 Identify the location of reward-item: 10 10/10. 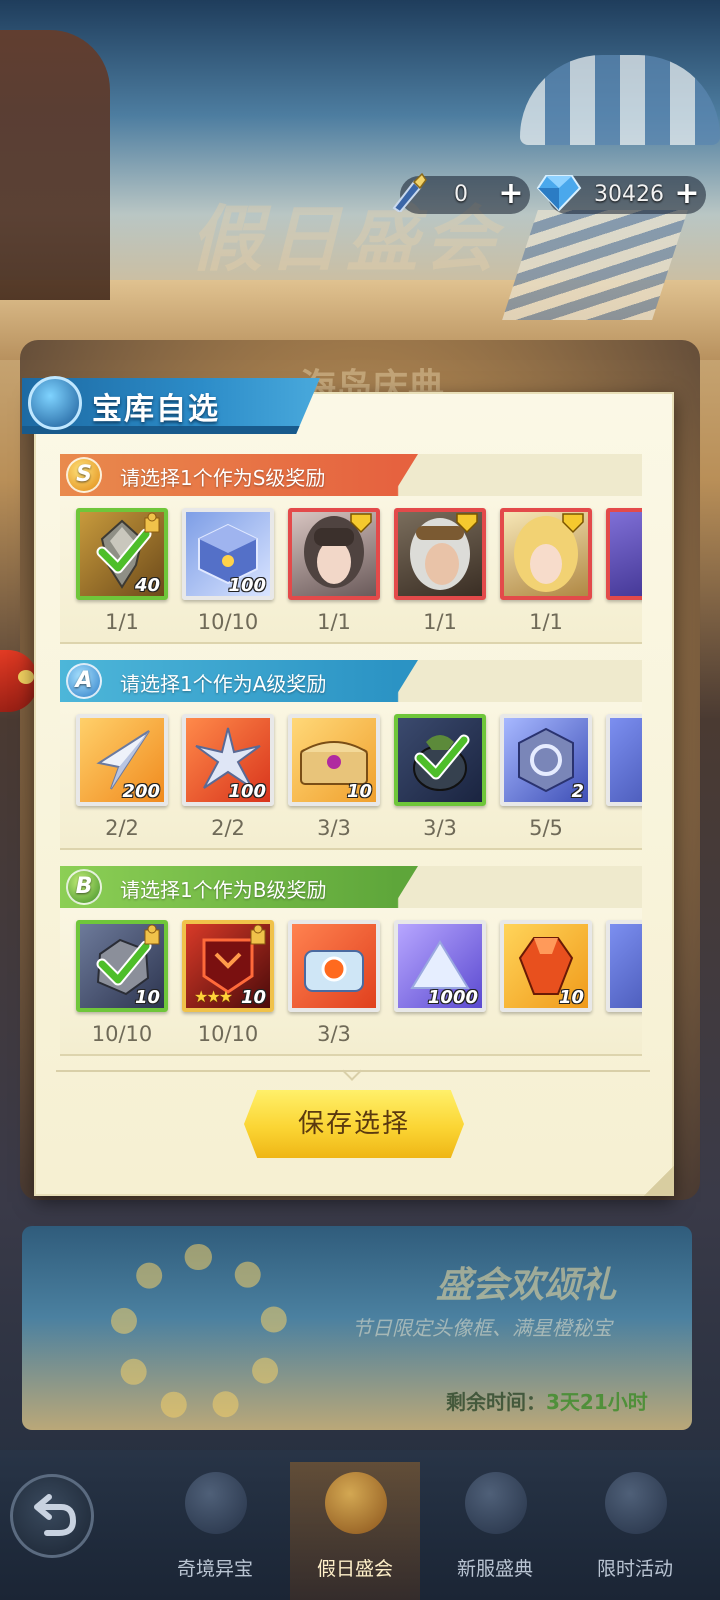
(122, 983).